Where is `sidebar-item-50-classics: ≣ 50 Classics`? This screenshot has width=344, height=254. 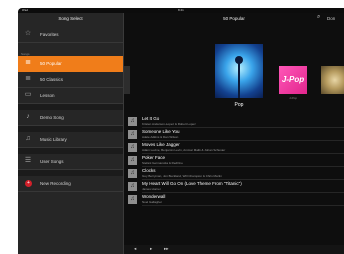 sidebar-item-50-classics: ≣ 50 Classics is located at coordinates (70, 80).